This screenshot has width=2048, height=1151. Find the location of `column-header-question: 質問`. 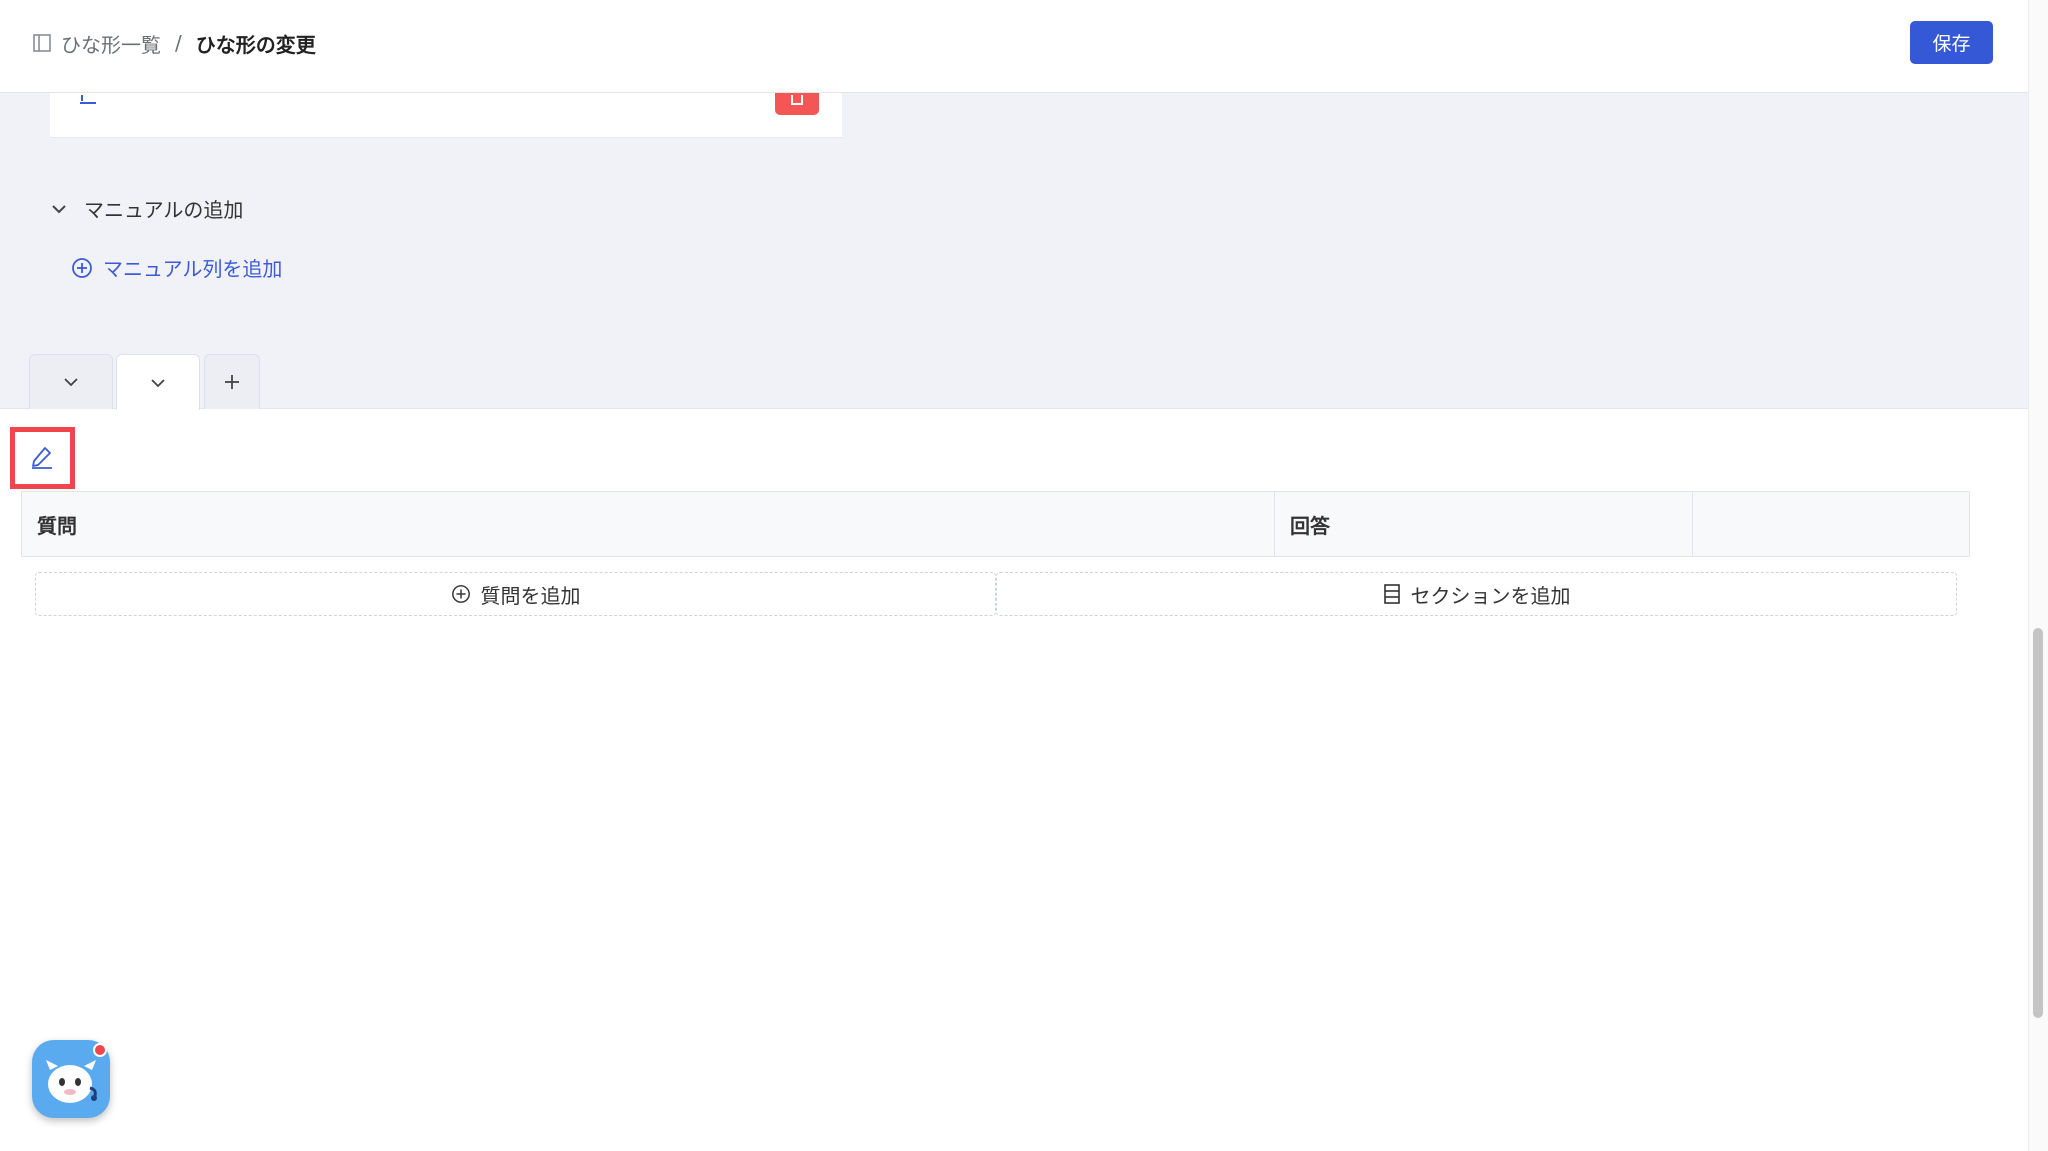

column-header-question: 質問 is located at coordinates (648, 524).